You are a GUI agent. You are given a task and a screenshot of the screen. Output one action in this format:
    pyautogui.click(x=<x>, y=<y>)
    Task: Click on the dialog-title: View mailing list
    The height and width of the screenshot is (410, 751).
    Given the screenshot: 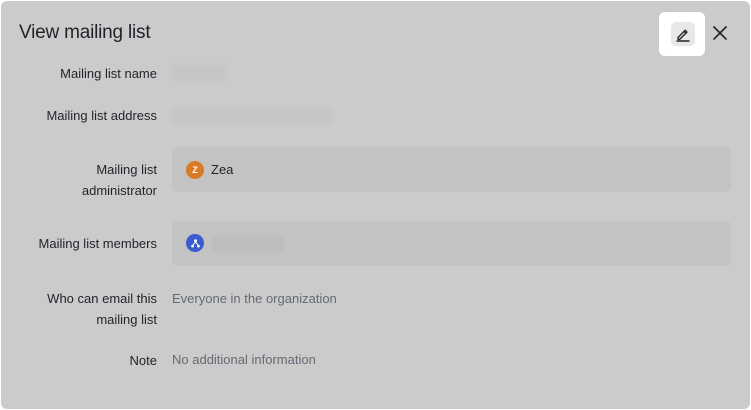 What is the action you would take?
    pyautogui.click(x=85, y=32)
    